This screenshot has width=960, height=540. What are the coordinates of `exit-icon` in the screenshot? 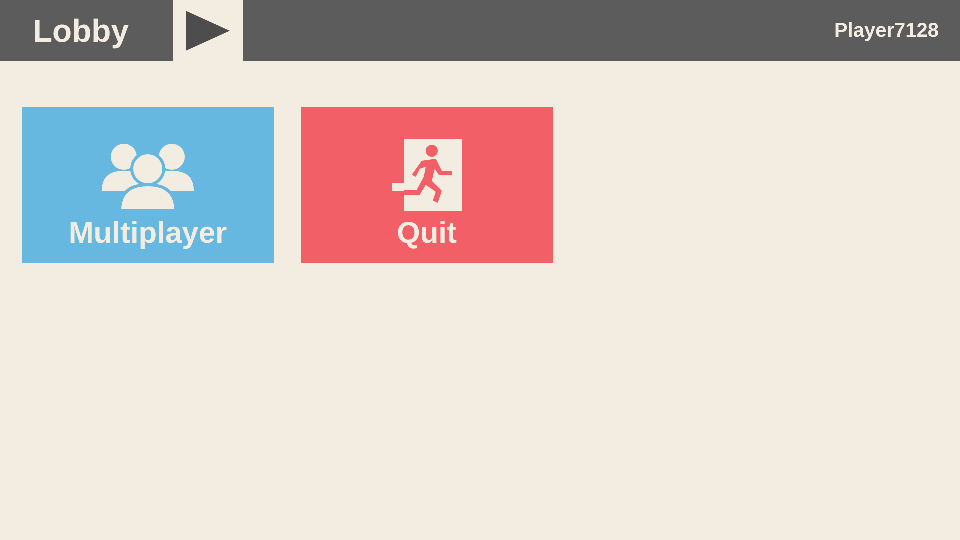 It's located at (427, 175).